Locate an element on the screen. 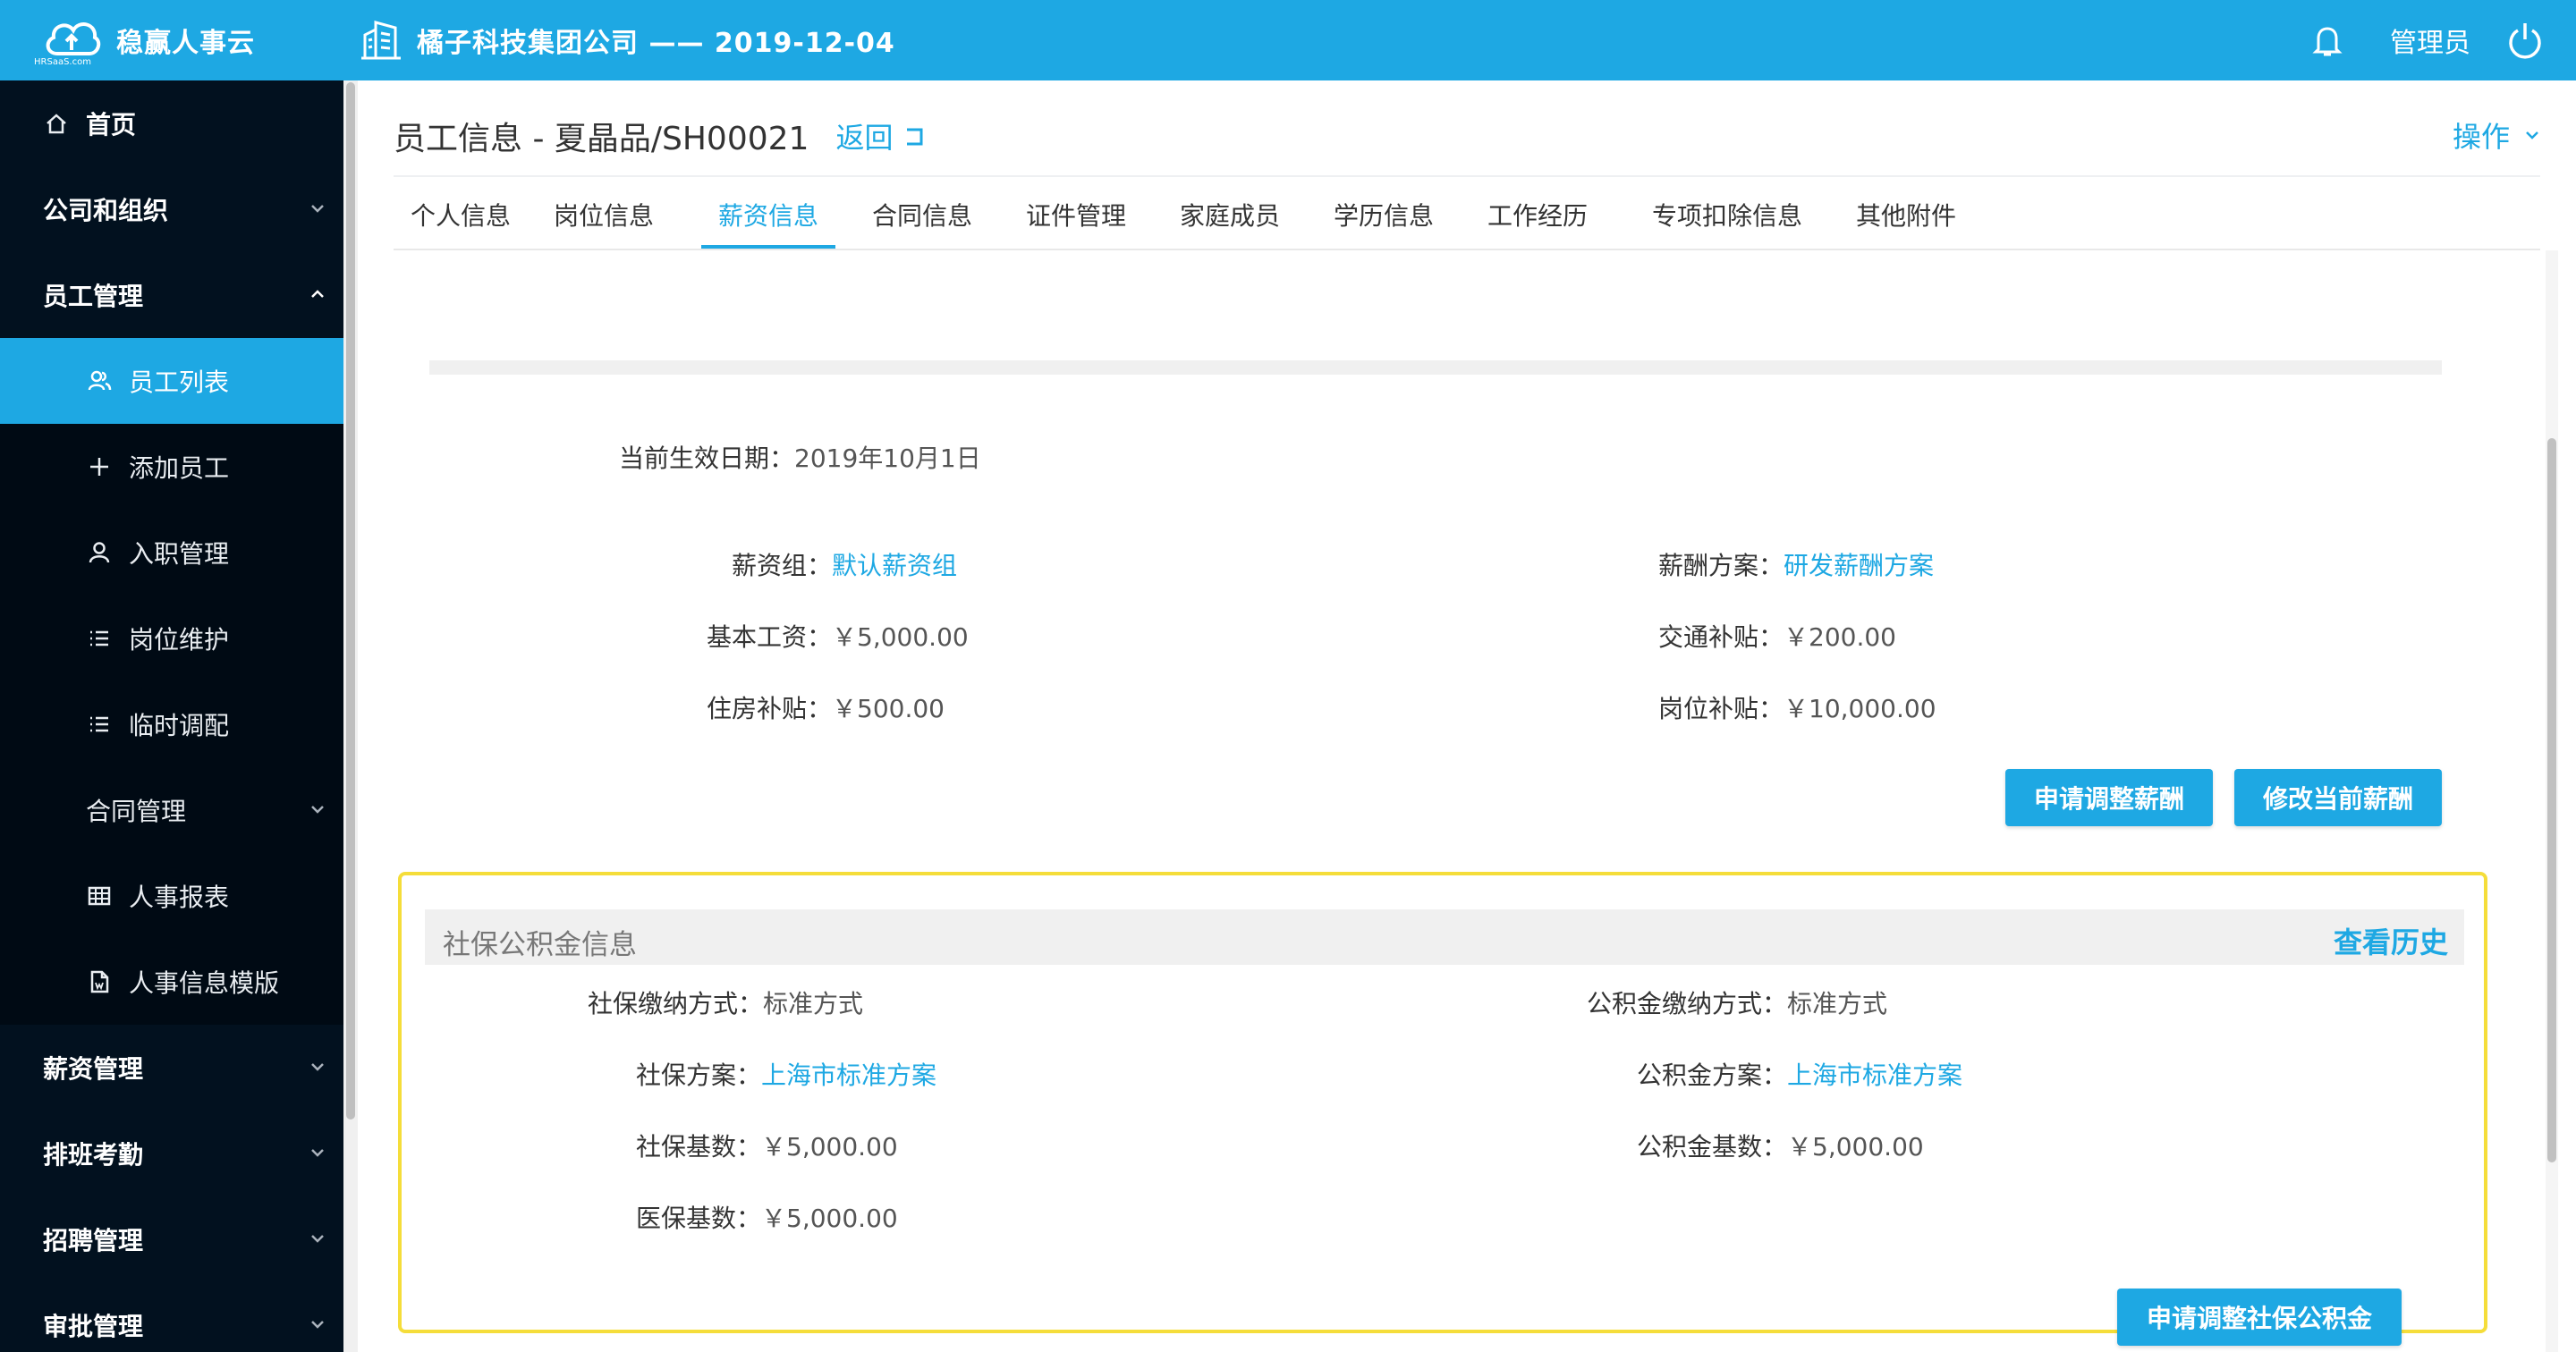  bell-icon is located at coordinates (2327, 40).